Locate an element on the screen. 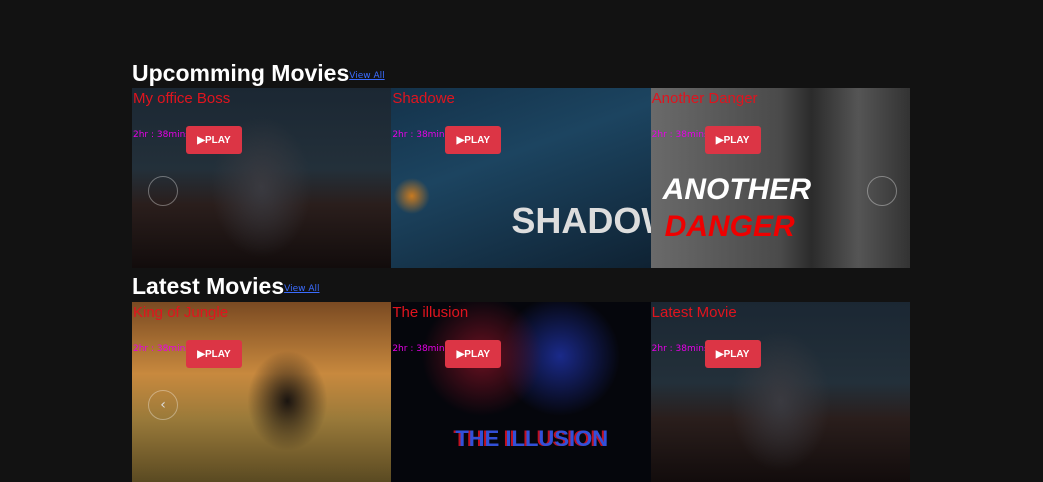  movie-card: SHADOWE Shadowe 2hr : 38mins ▶PLAY is located at coordinates (521, 178).